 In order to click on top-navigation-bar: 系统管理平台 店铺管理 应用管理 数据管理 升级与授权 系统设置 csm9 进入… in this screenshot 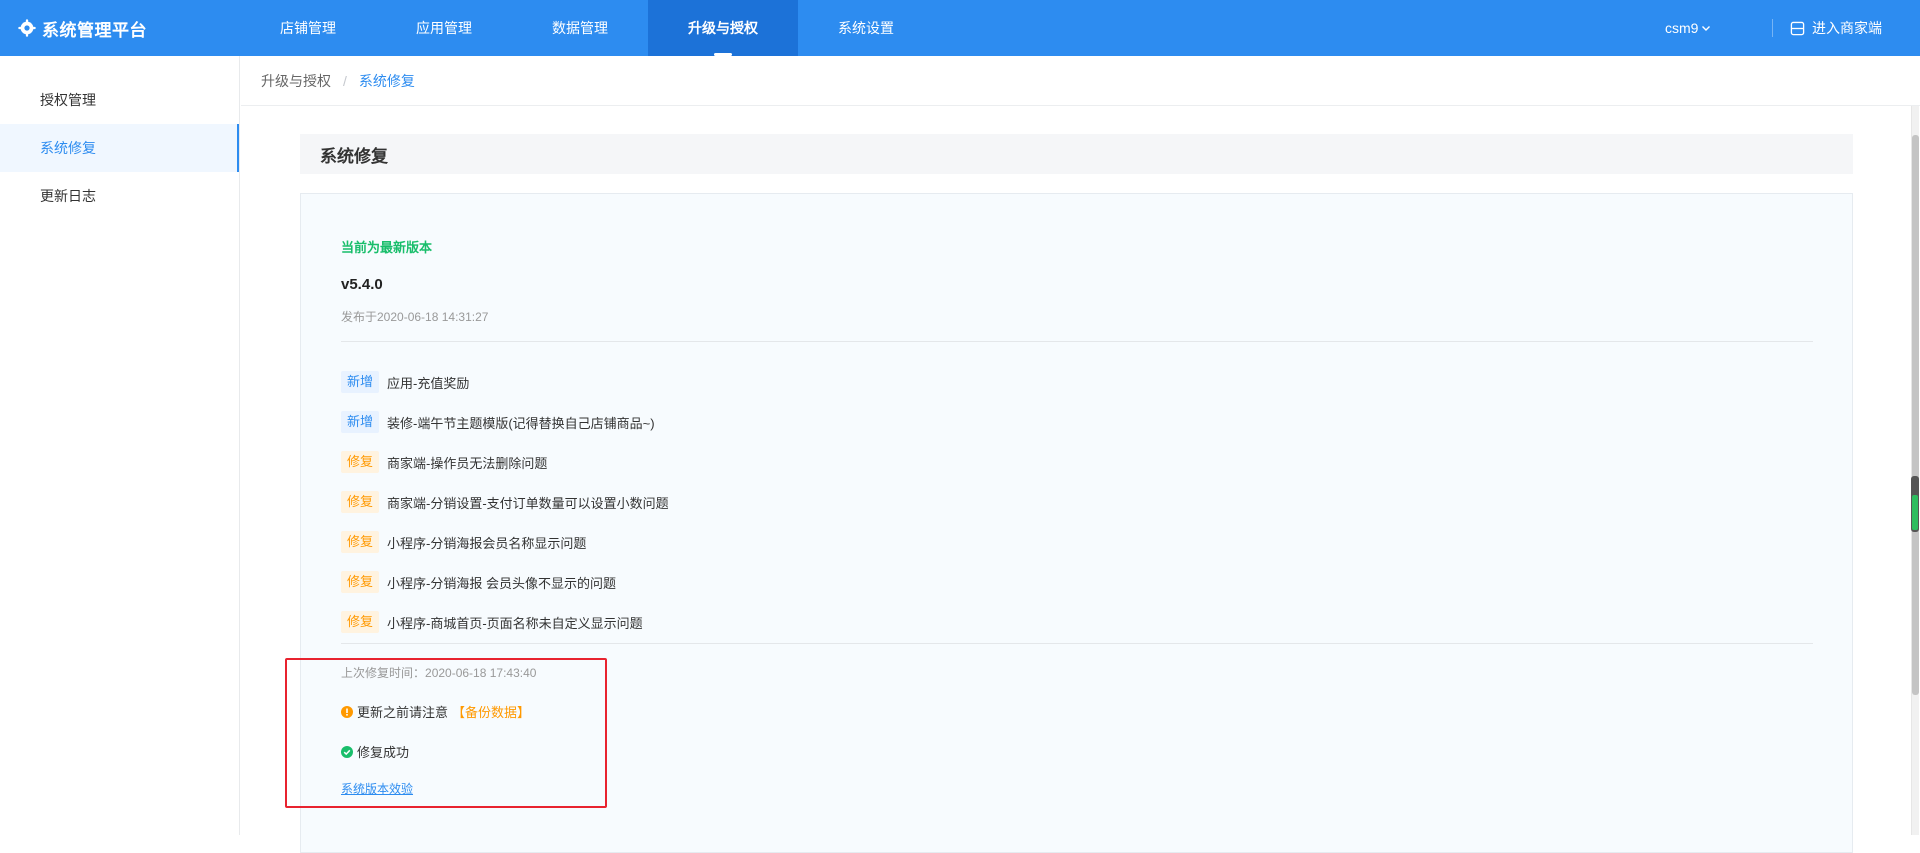, I will do `click(960, 28)`.